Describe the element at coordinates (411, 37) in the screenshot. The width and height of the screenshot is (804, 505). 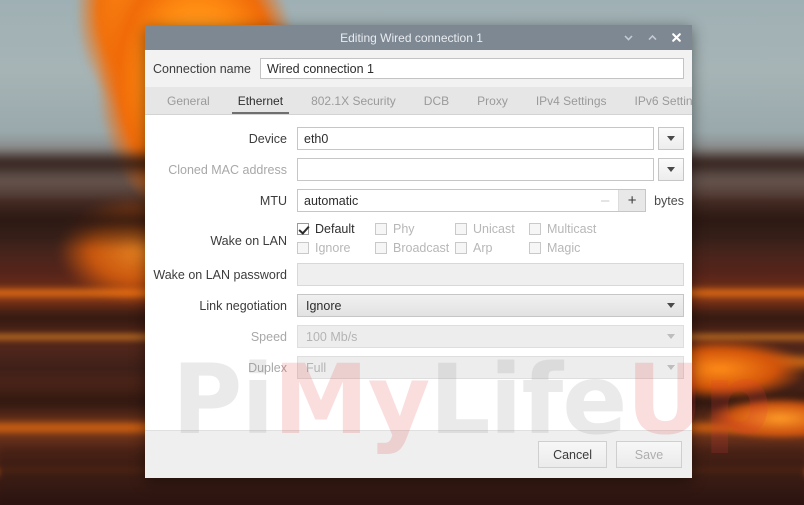
I see `dialog-title: Editing Wired connection 1` at that location.